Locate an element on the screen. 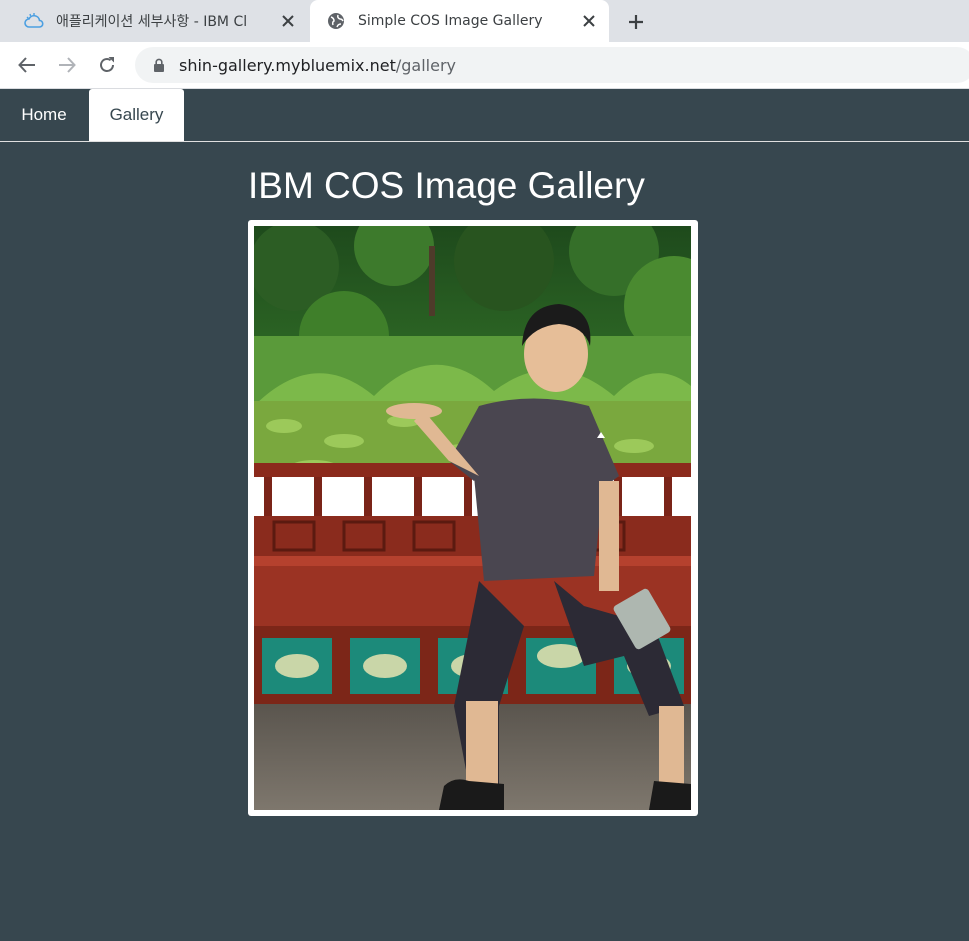 This screenshot has width=969, height=941. lock-icon is located at coordinates (159, 65).